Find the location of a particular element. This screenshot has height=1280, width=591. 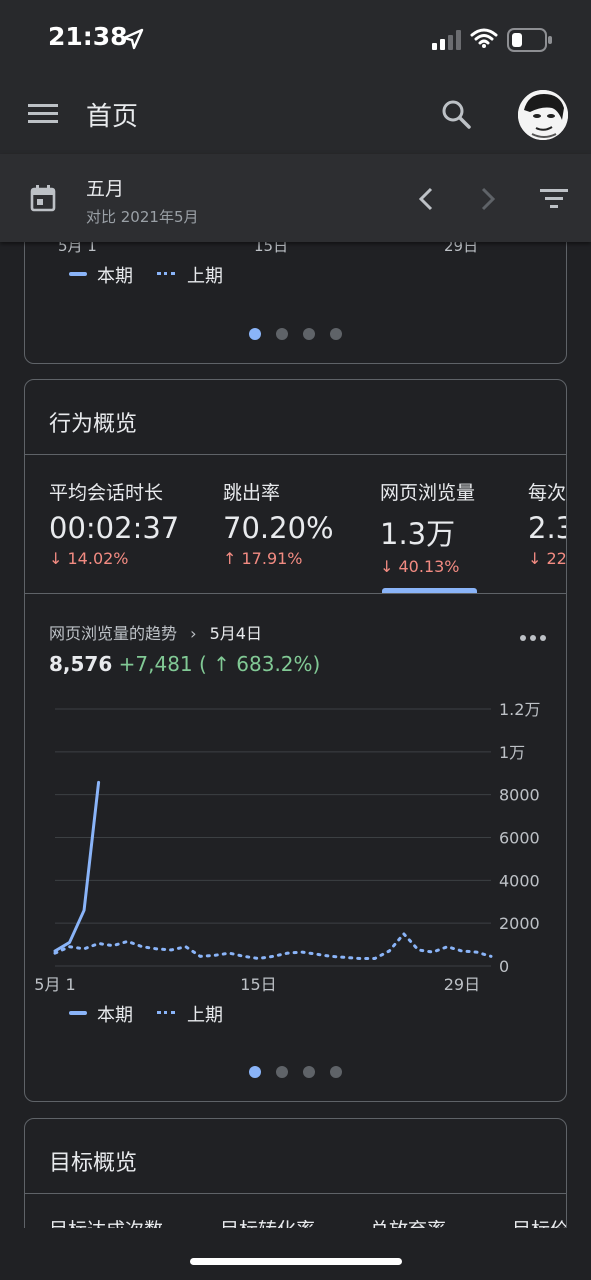

location-arrow-icon is located at coordinates (133, 39).